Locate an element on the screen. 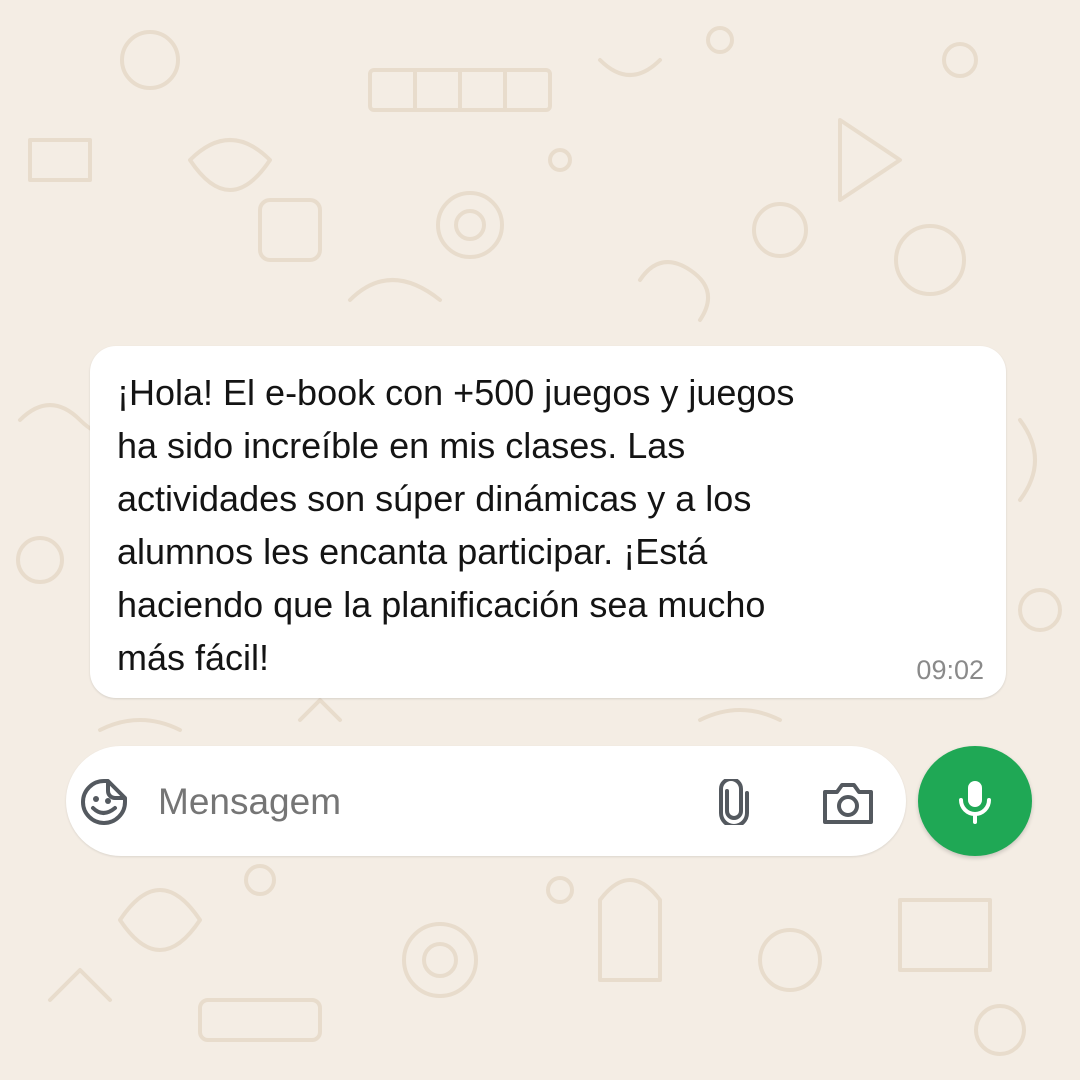  voice-message-button is located at coordinates (975, 801).